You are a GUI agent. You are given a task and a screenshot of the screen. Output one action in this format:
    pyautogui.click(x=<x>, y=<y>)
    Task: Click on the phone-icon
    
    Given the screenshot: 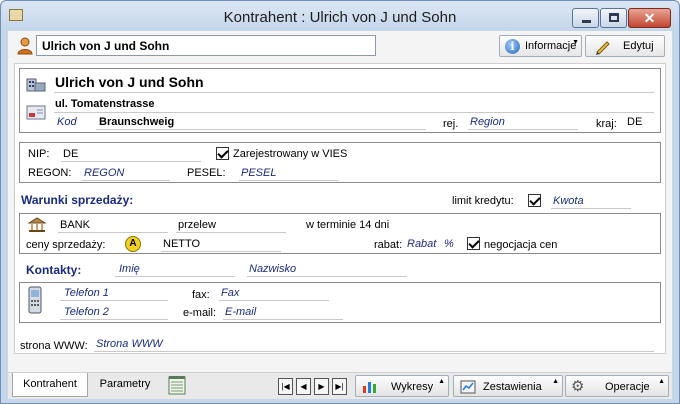 What is the action you would take?
    pyautogui.click(x=35, y=300)
    